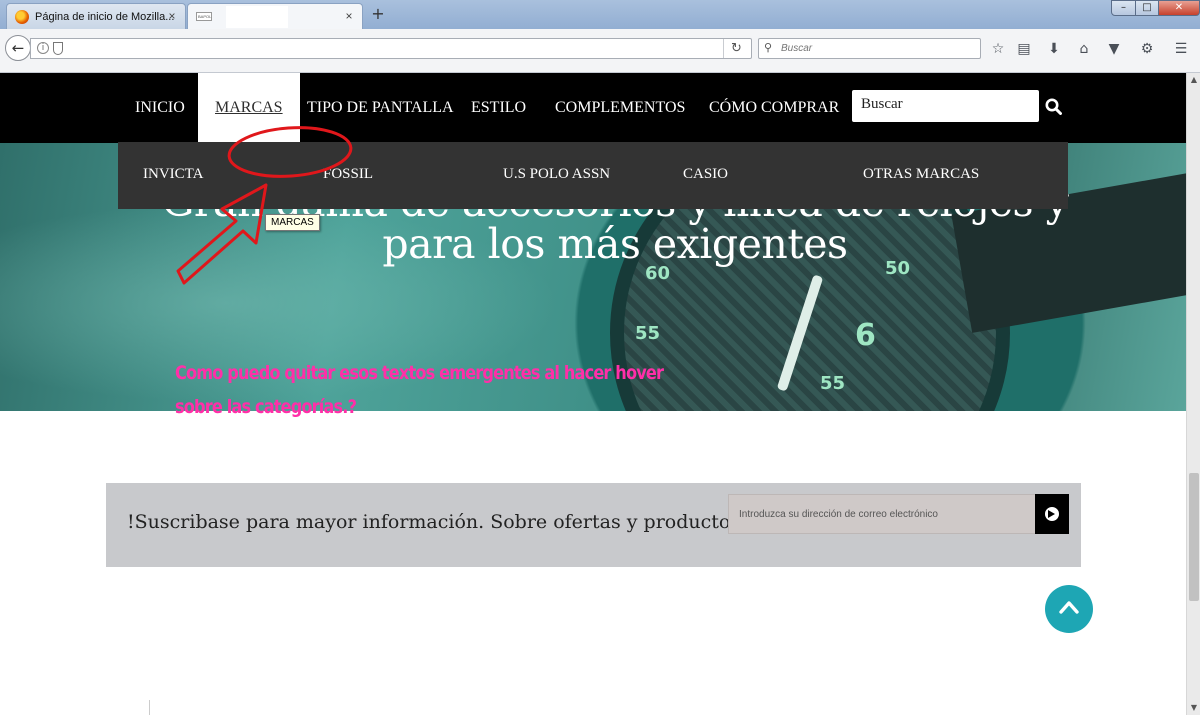  What do you see at coordinates (380, 108) in the screenshot?
I see `nav-item-tipo-de-pantalla: TIPO DE PANTALLA` at bounding box center [380, 108].